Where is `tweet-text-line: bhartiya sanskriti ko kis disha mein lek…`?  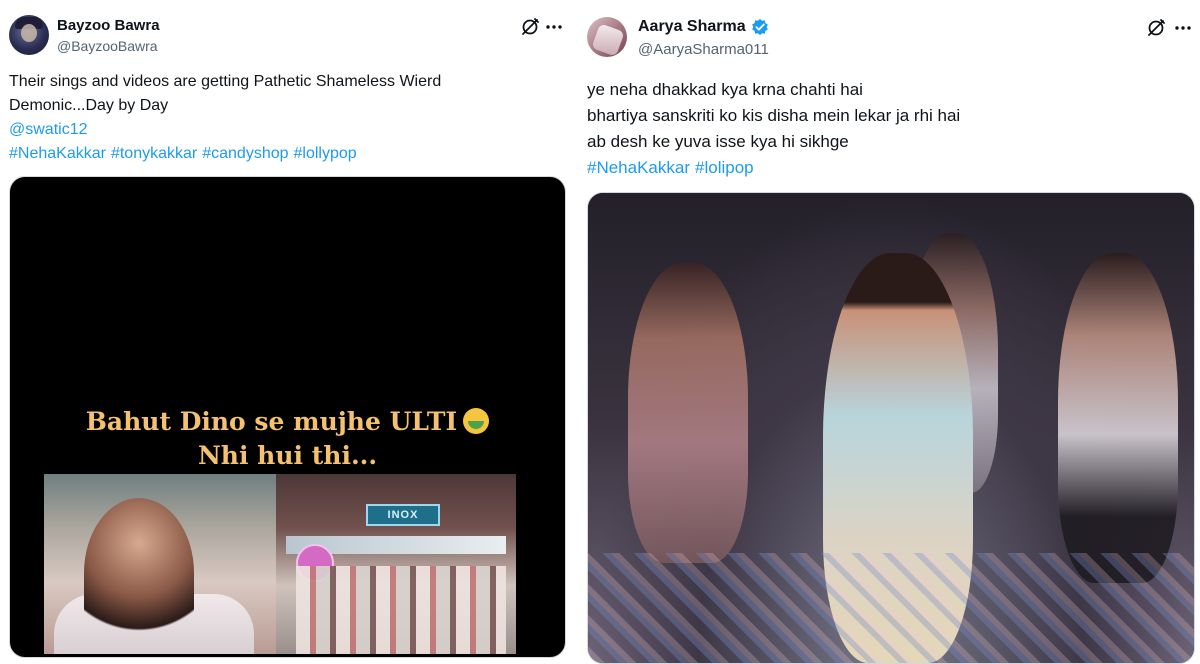 tweet-text-line: bhartiya sanskriti ko kis disha mein lek… is located at coordinates (774, 115).